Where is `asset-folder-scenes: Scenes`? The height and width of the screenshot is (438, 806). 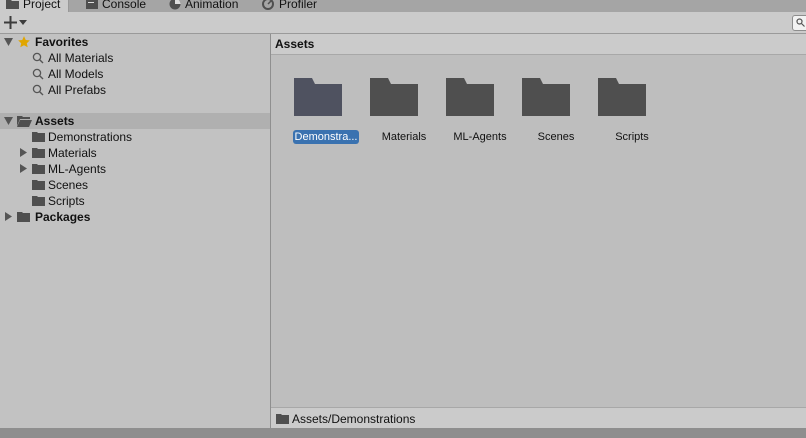 asset-folder-scenes: Scenes is located at coordinates (546, 111).